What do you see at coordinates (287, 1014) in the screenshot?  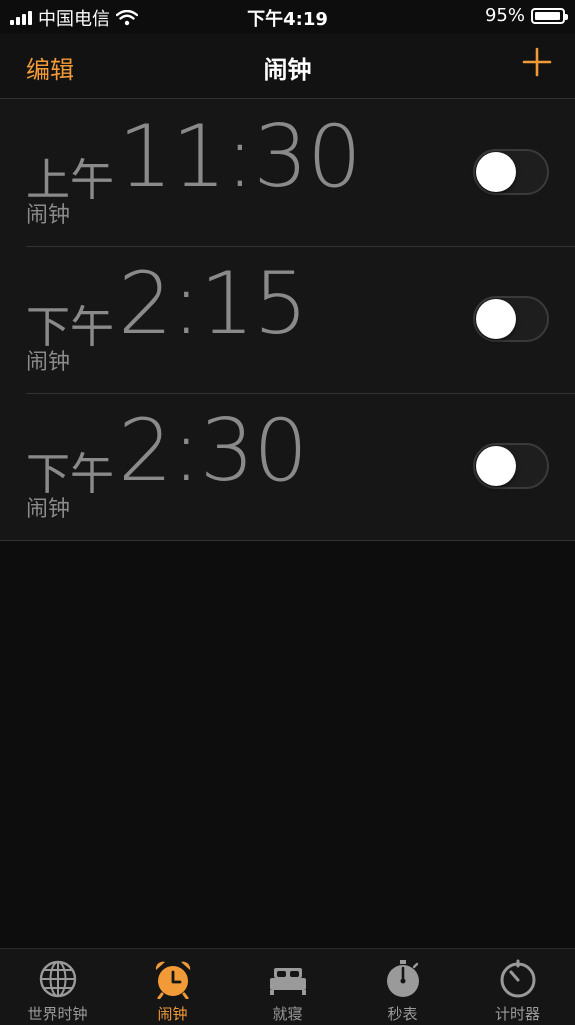 I see `tab-label: 就寝` at bounding box center [287, 1014].